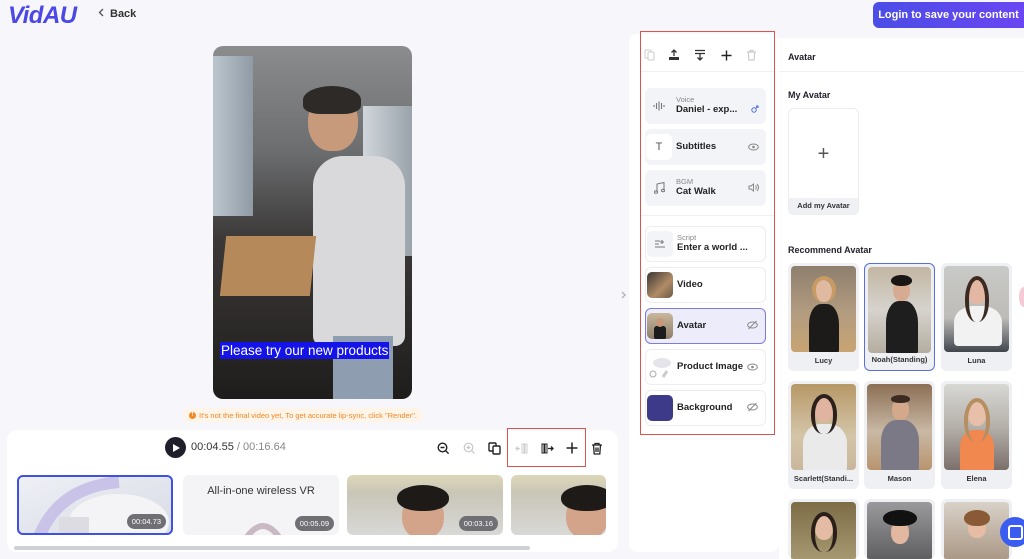  I want to click on layer-avatar: Avatar, so click(705, 326).